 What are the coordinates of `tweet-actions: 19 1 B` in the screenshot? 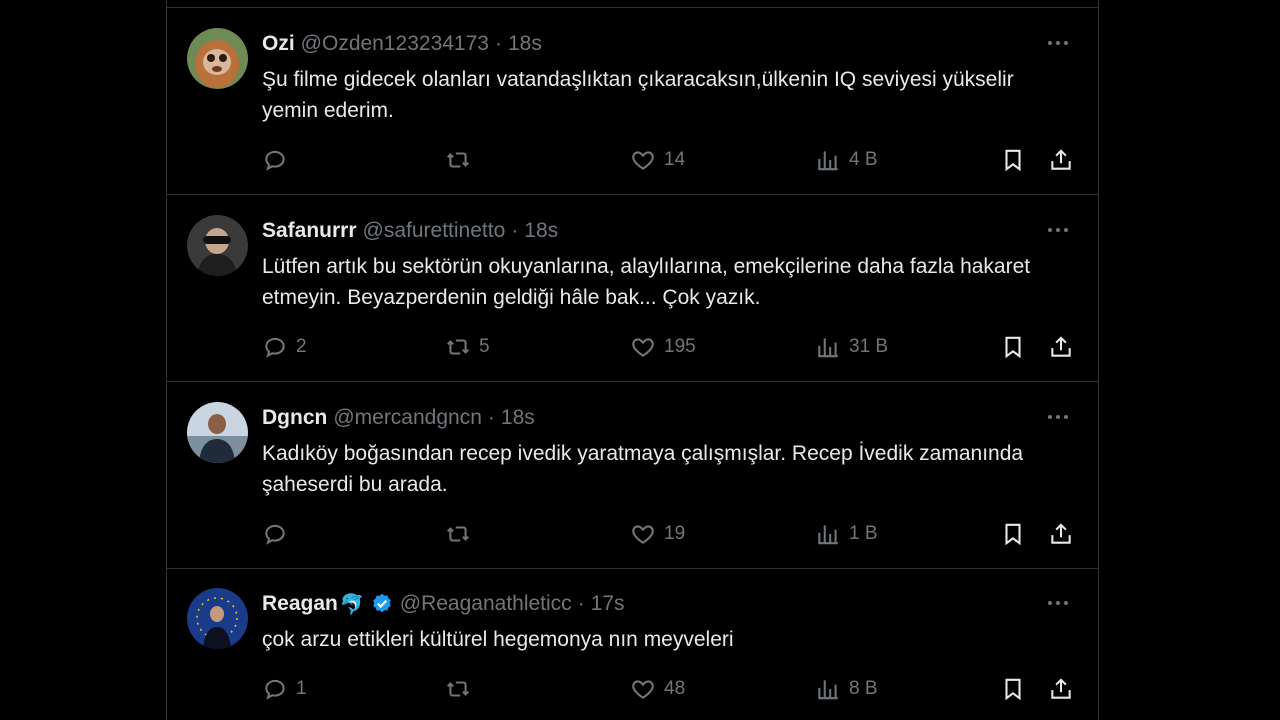 It's located at (669, 534).